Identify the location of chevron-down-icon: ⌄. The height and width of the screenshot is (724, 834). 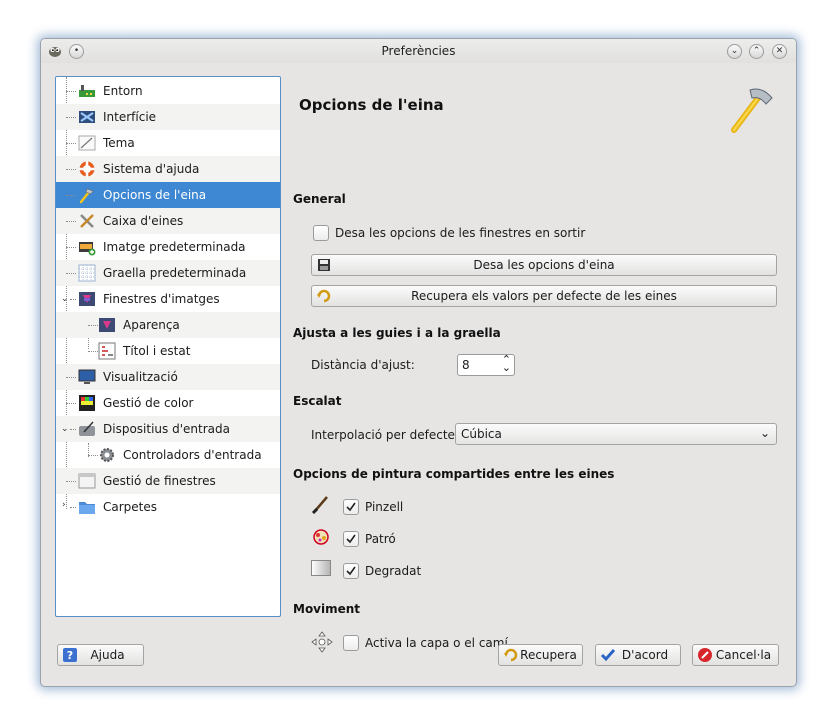
(764, 433).